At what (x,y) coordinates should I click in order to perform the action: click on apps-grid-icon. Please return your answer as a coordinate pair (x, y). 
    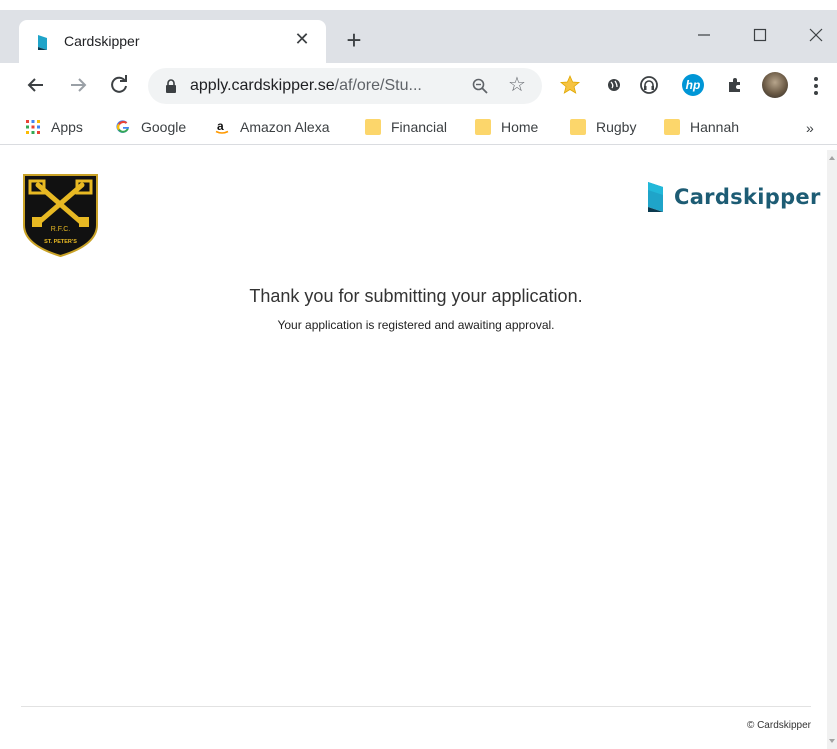
    Looking at the image, I should click on (33, 127).